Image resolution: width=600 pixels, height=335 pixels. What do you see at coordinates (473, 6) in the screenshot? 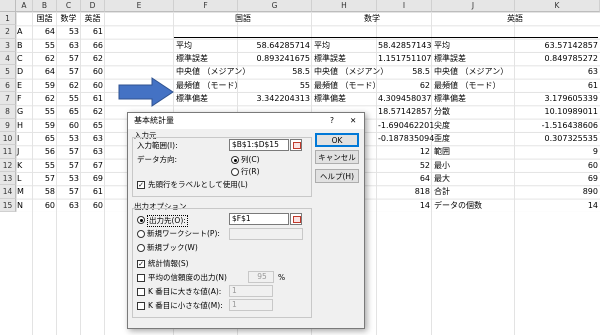
I see `column-header-j: J` at bounding box center [473, 6].